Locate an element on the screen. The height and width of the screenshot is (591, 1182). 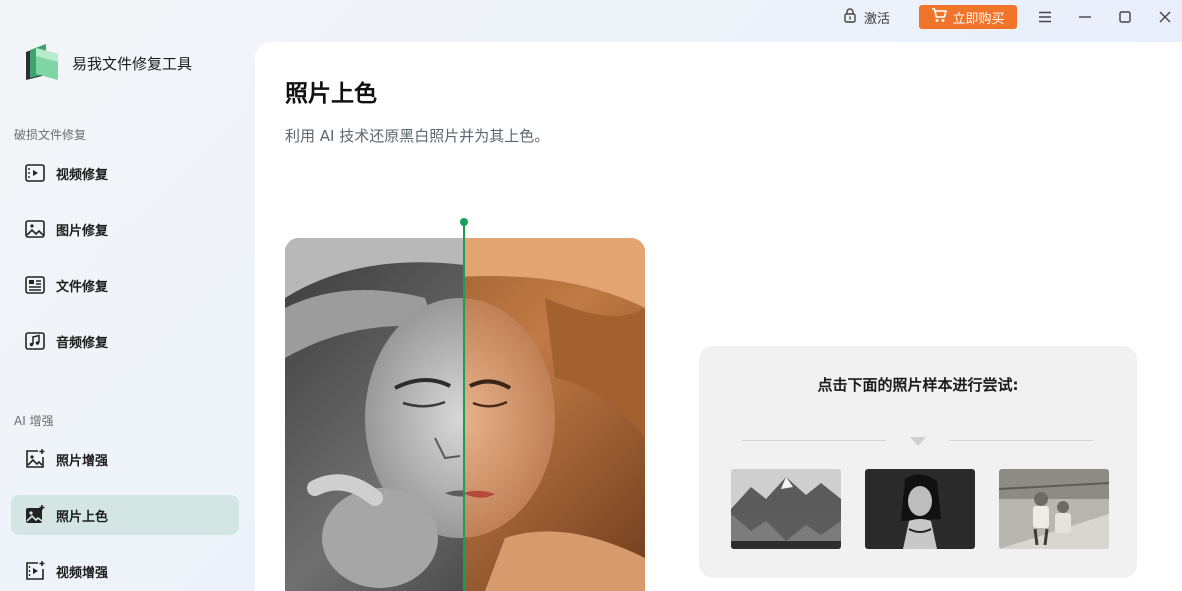
compare-divider-line is located at coordinates (464, 406).